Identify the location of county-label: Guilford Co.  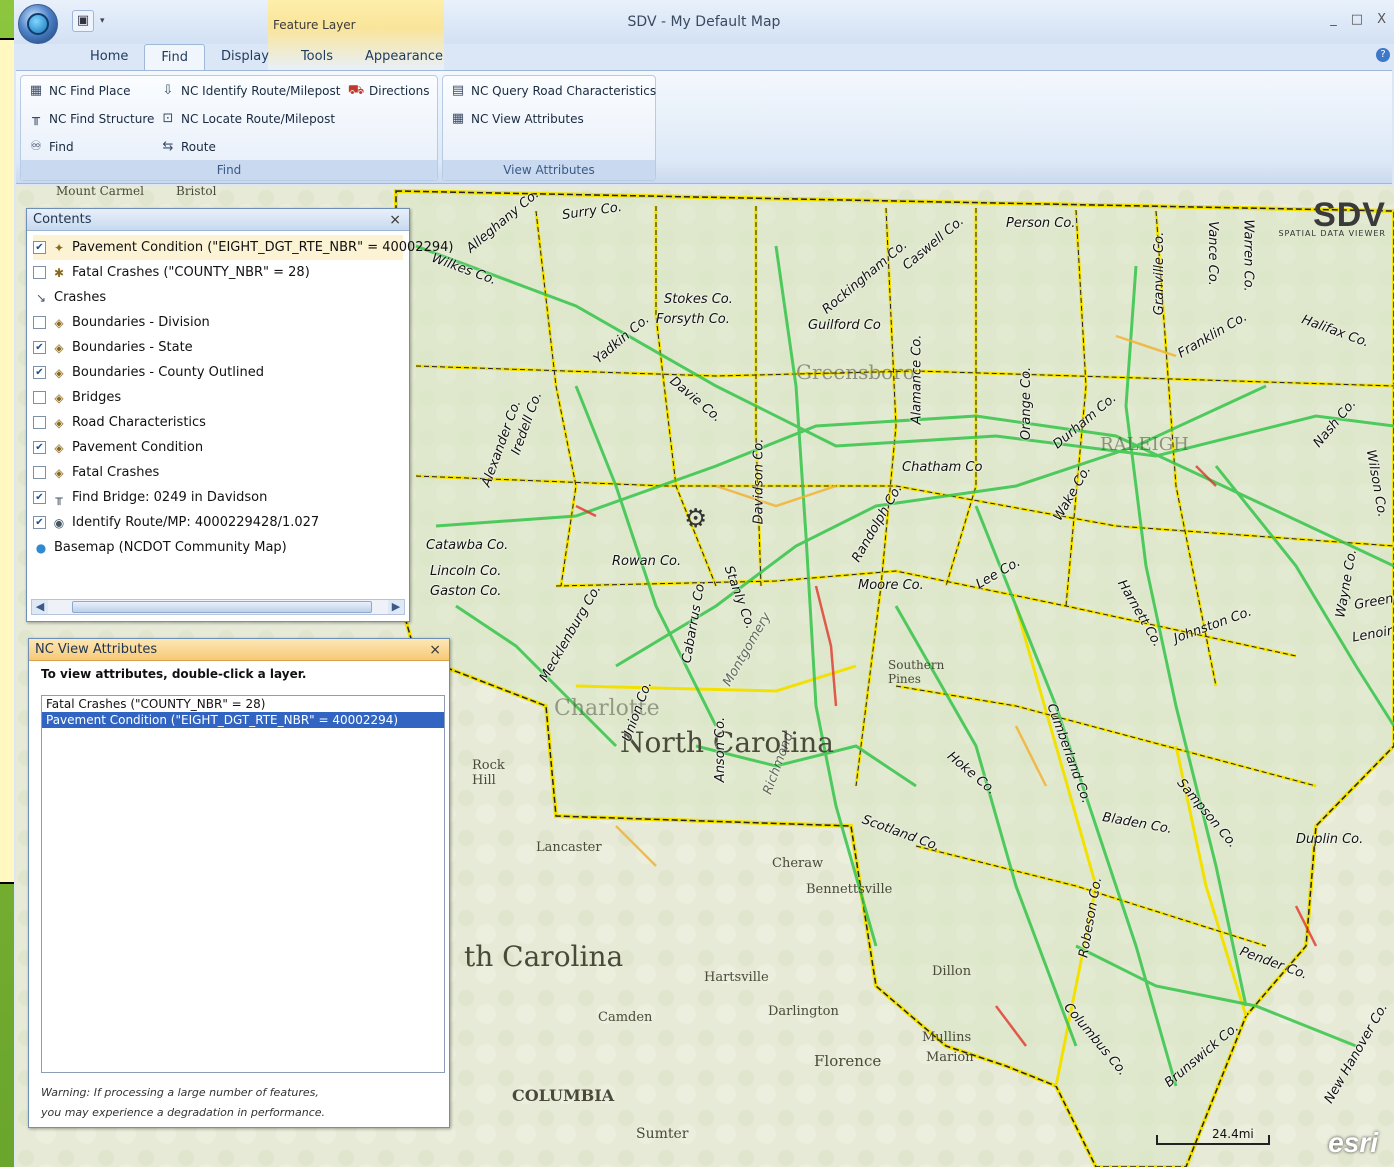
(844, 325).